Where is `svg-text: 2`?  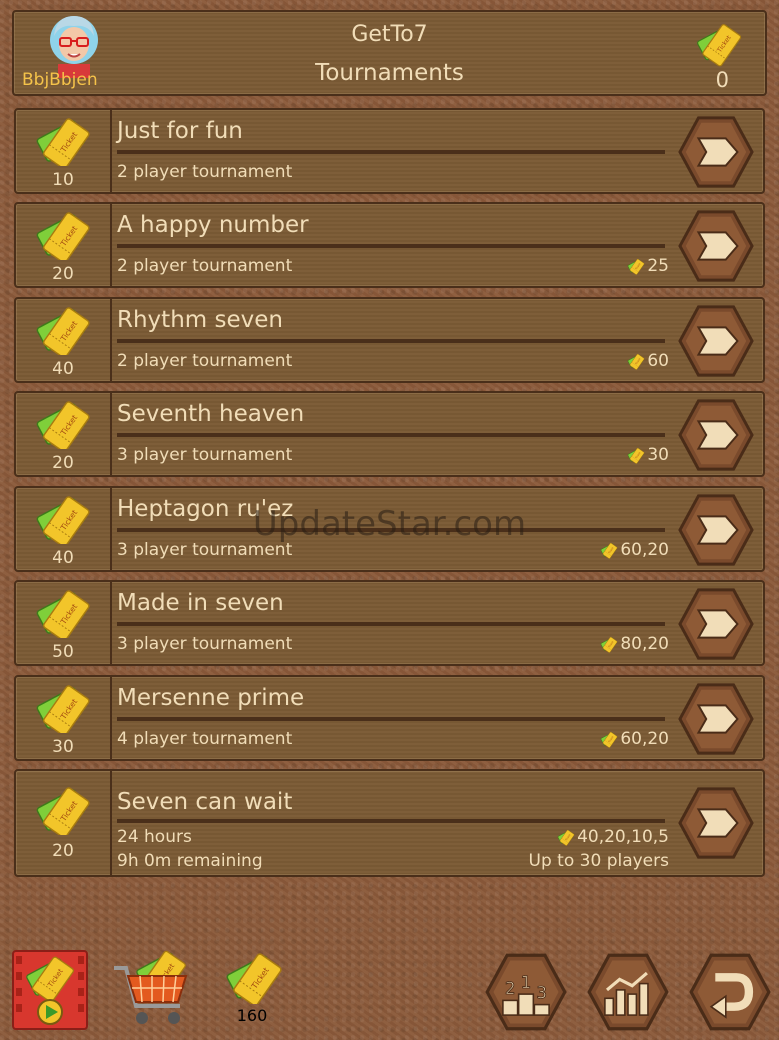 svg-text: 2 is located at coordinates (510, 988).